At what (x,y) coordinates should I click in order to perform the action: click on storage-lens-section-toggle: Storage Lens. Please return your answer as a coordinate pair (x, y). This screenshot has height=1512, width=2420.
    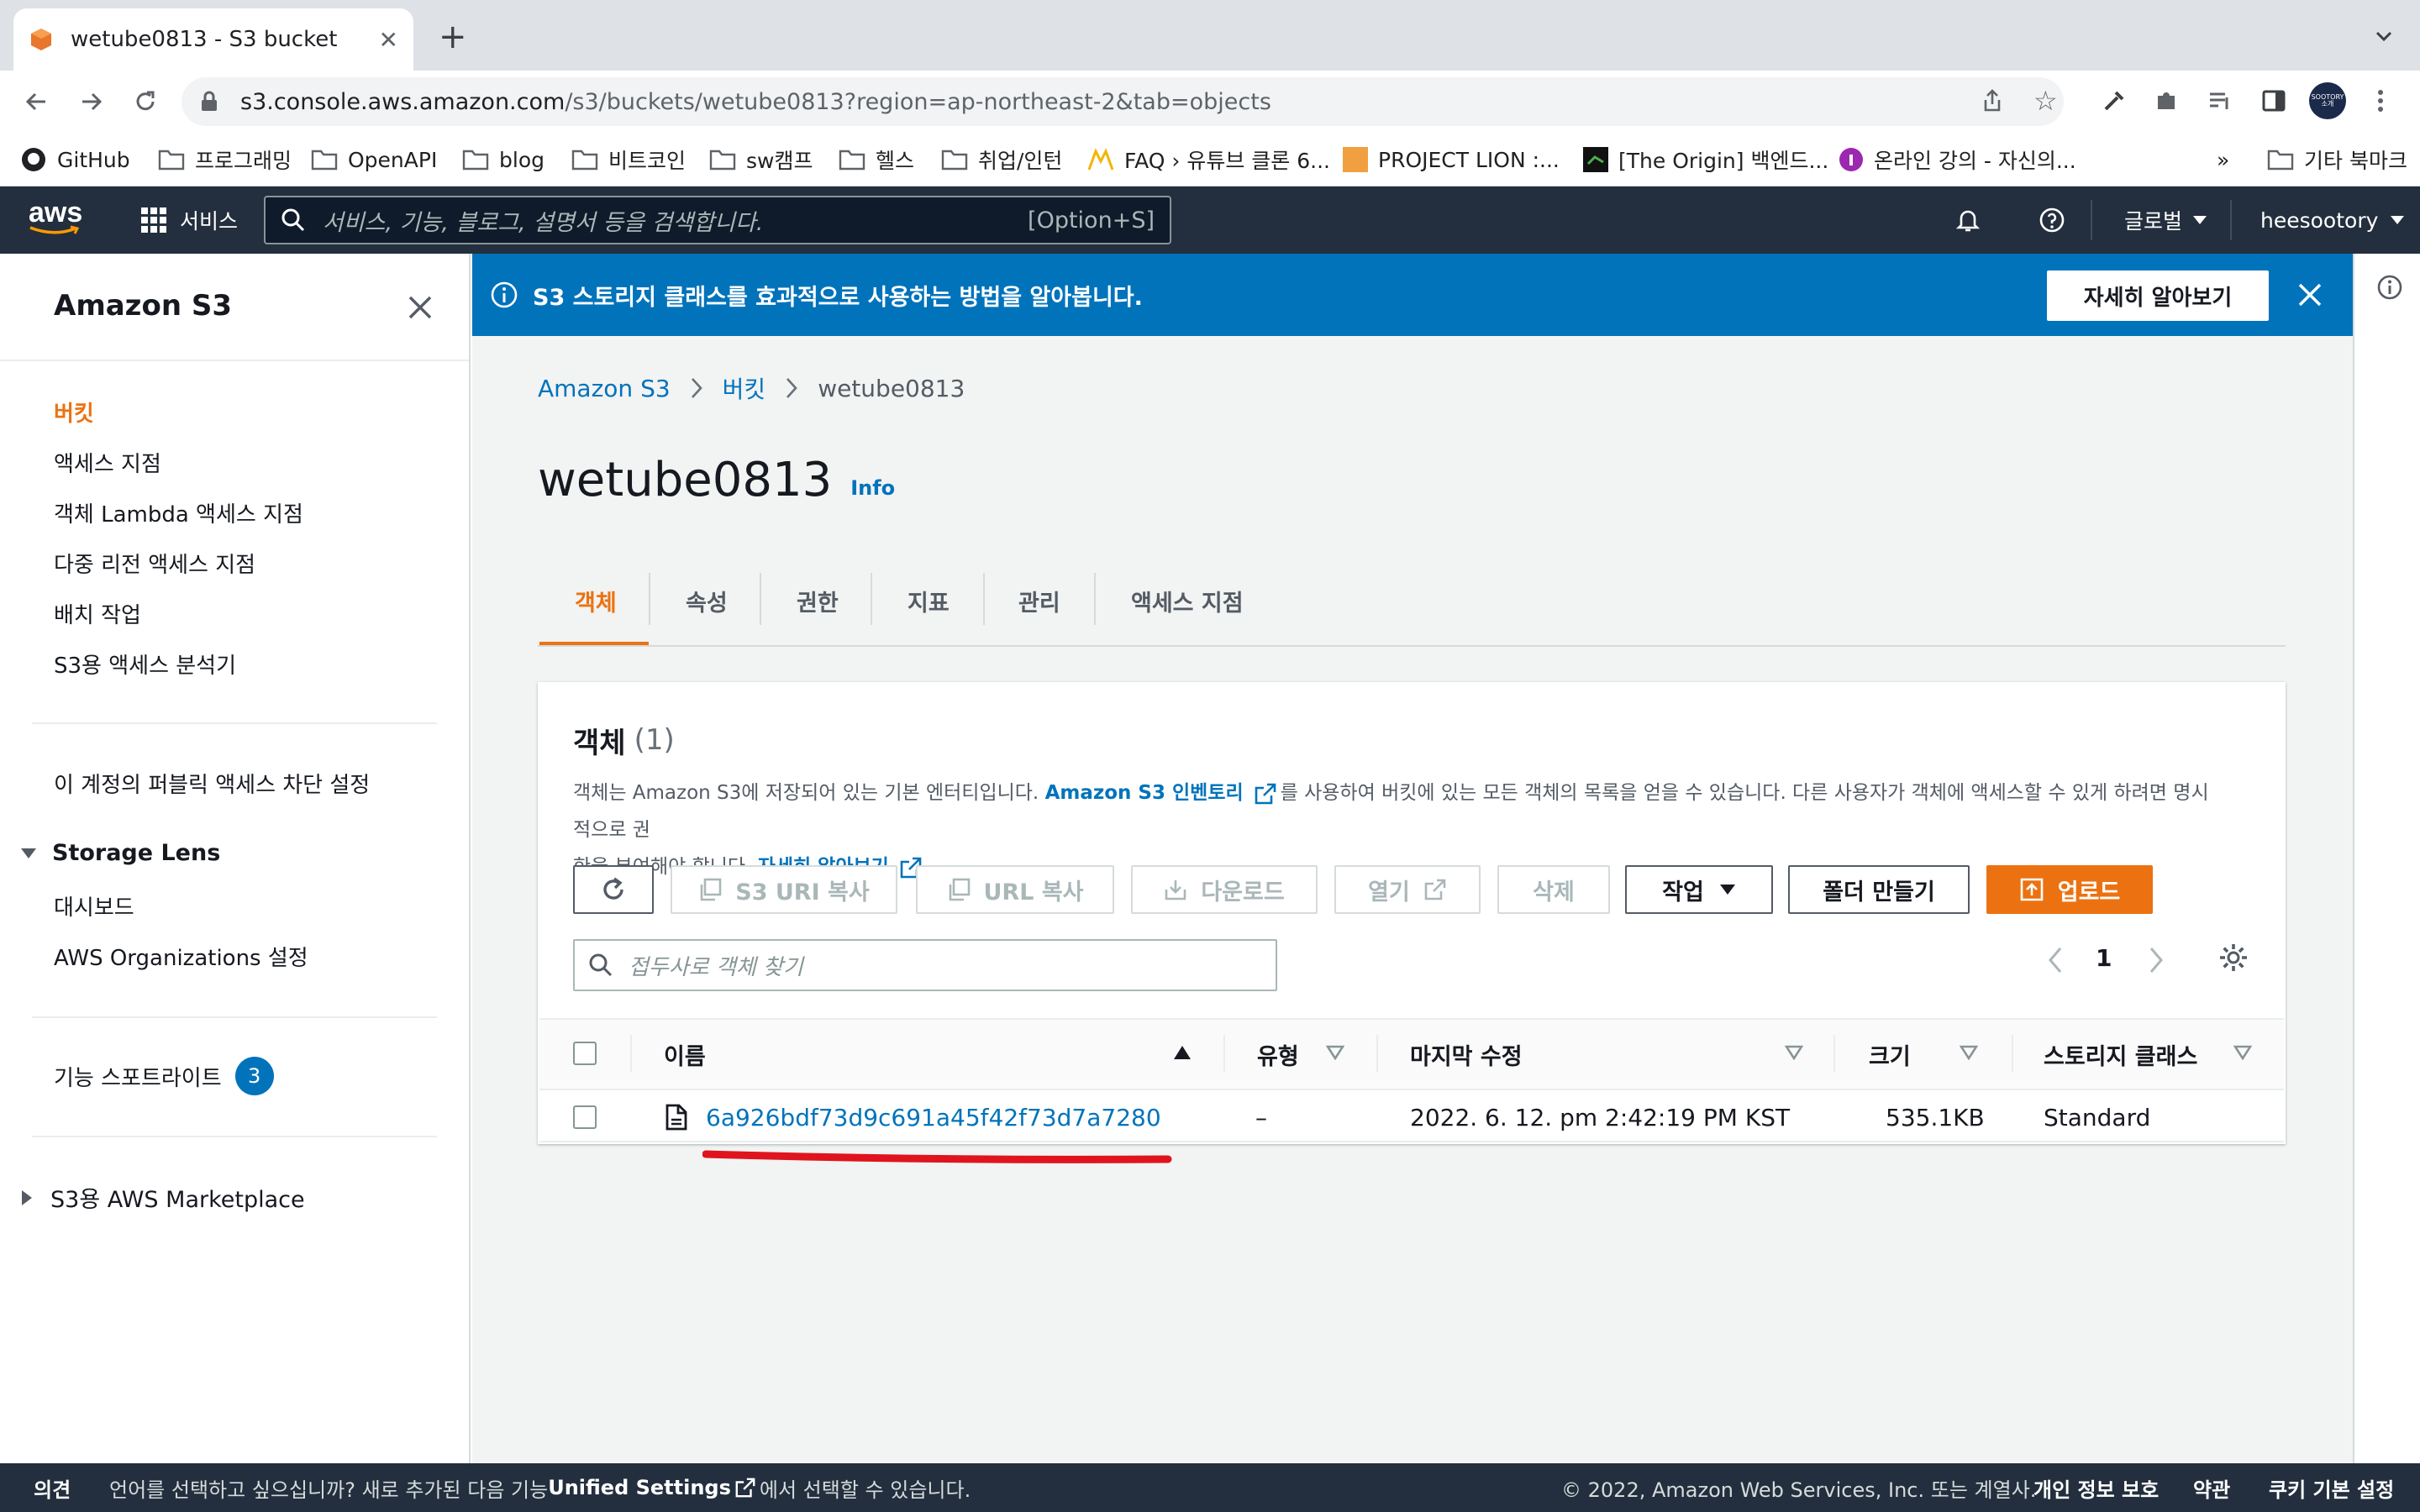
    Looking at the image, I should click on (120, 853).